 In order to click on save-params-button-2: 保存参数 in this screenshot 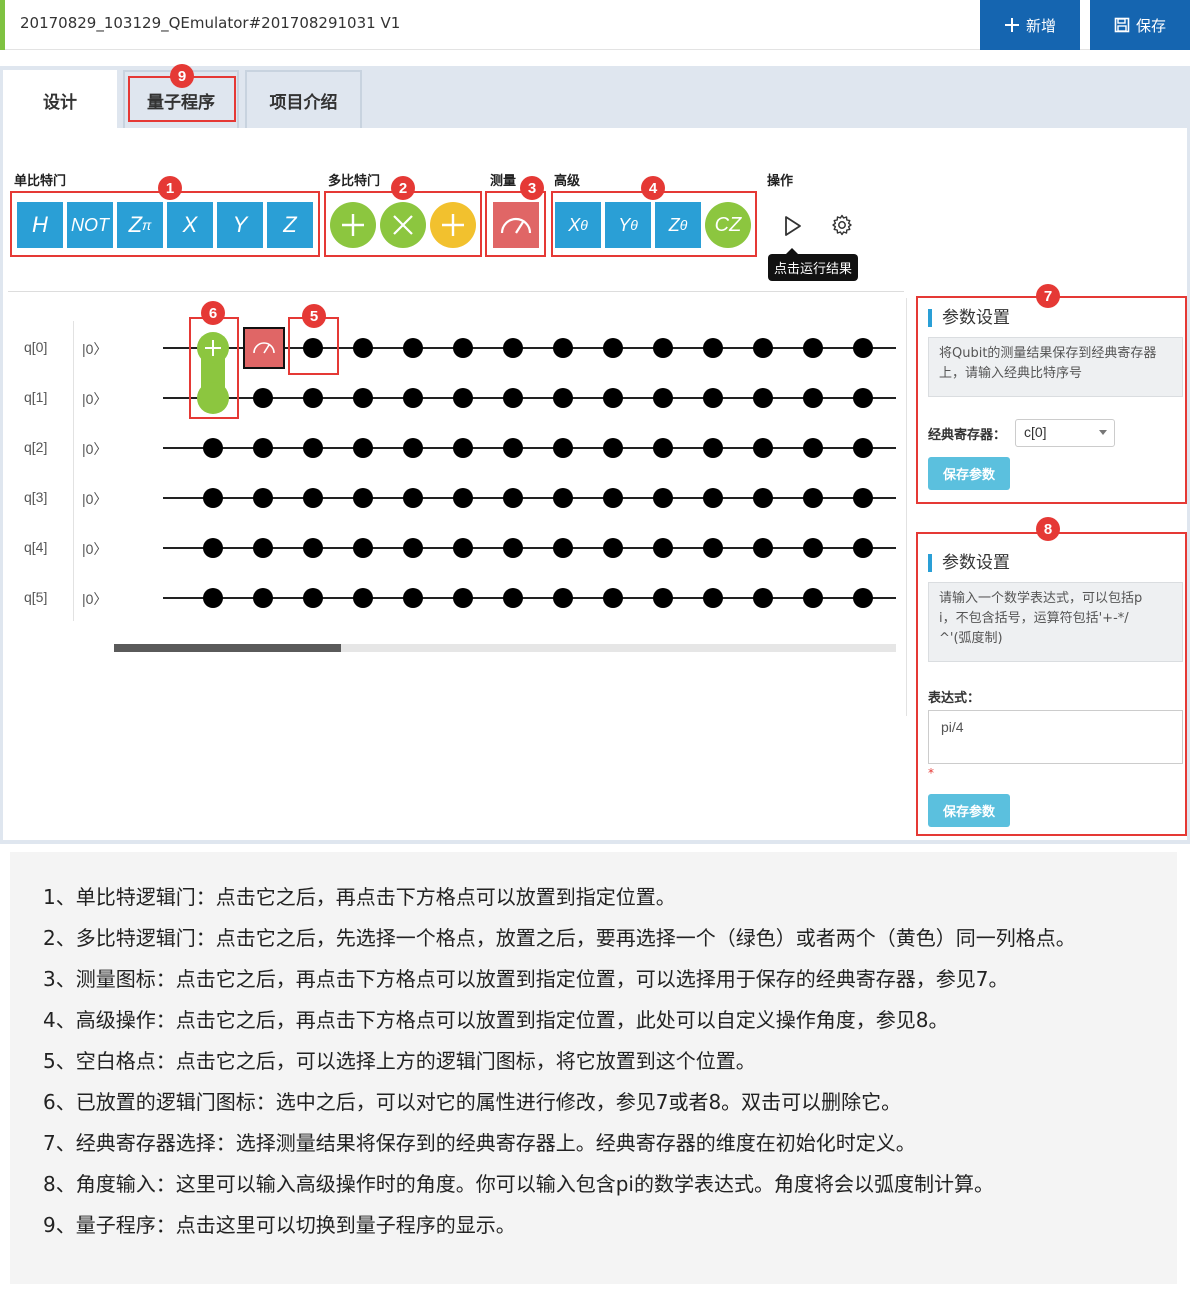, I will do `click(969, 810)`.